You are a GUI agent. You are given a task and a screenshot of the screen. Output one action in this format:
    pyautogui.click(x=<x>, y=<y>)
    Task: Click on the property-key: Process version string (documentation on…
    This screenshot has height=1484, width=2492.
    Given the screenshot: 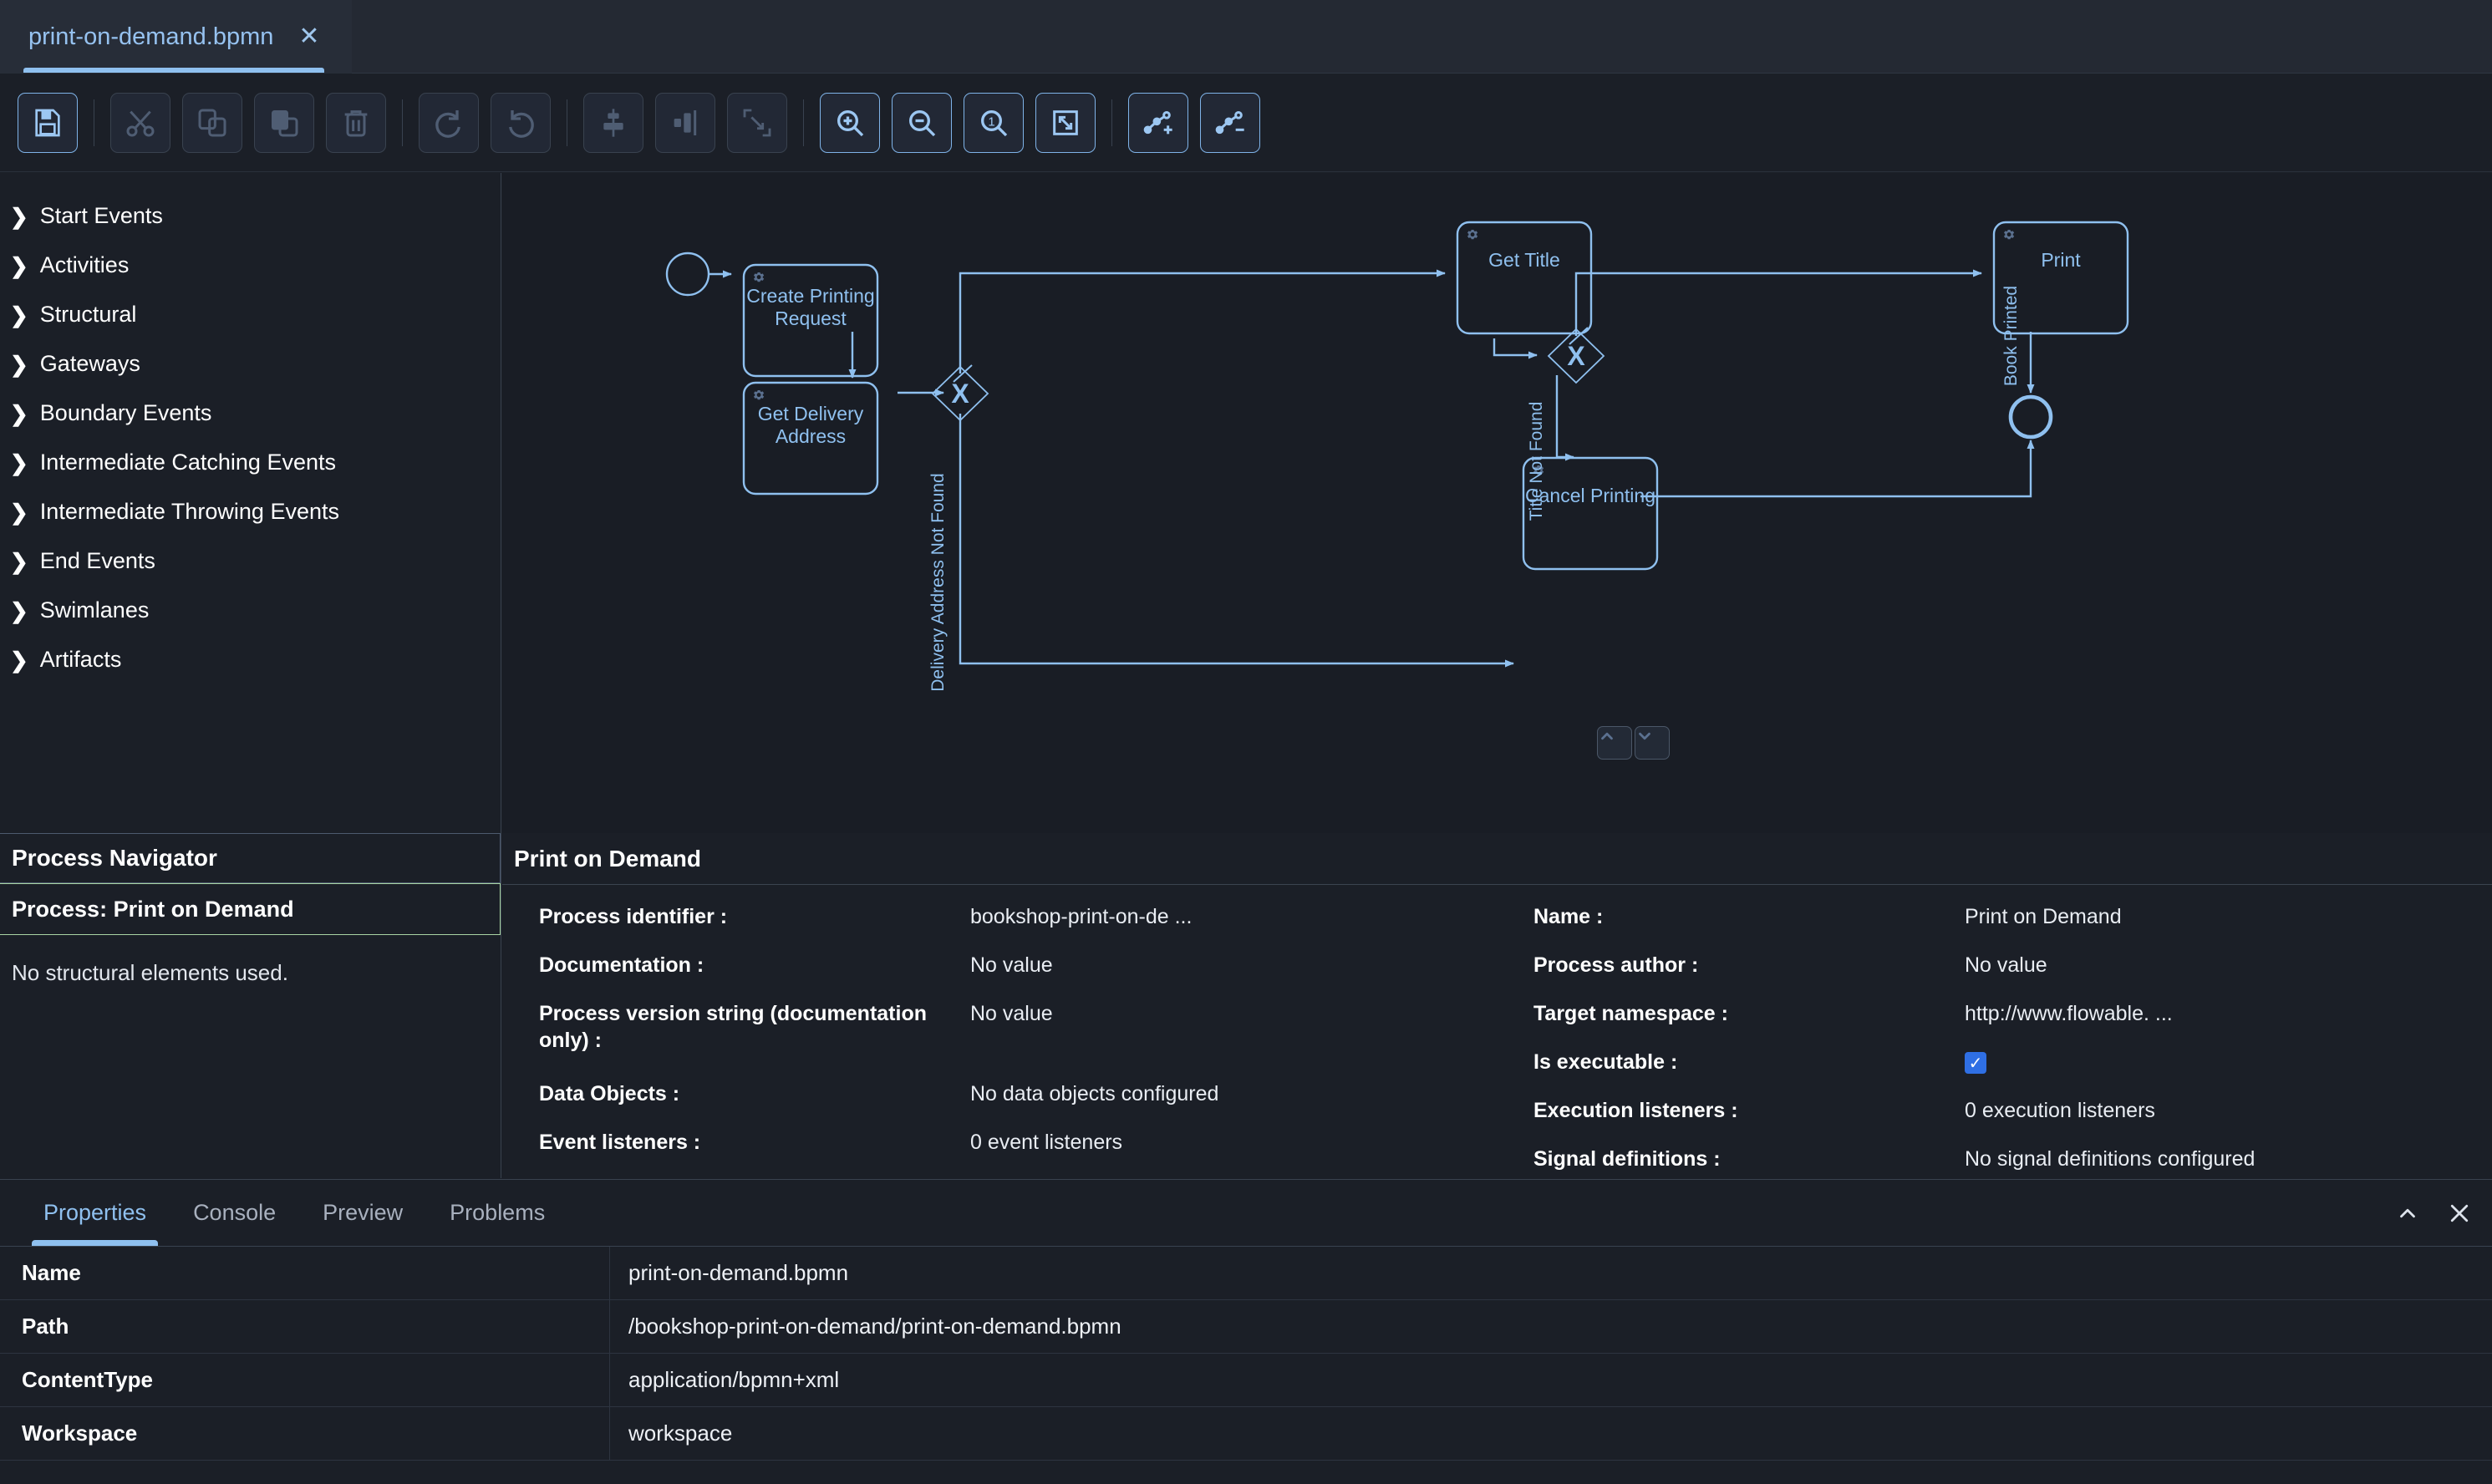 What is the action you would take?
    pyautogui.click(x=733, y=1027)
    